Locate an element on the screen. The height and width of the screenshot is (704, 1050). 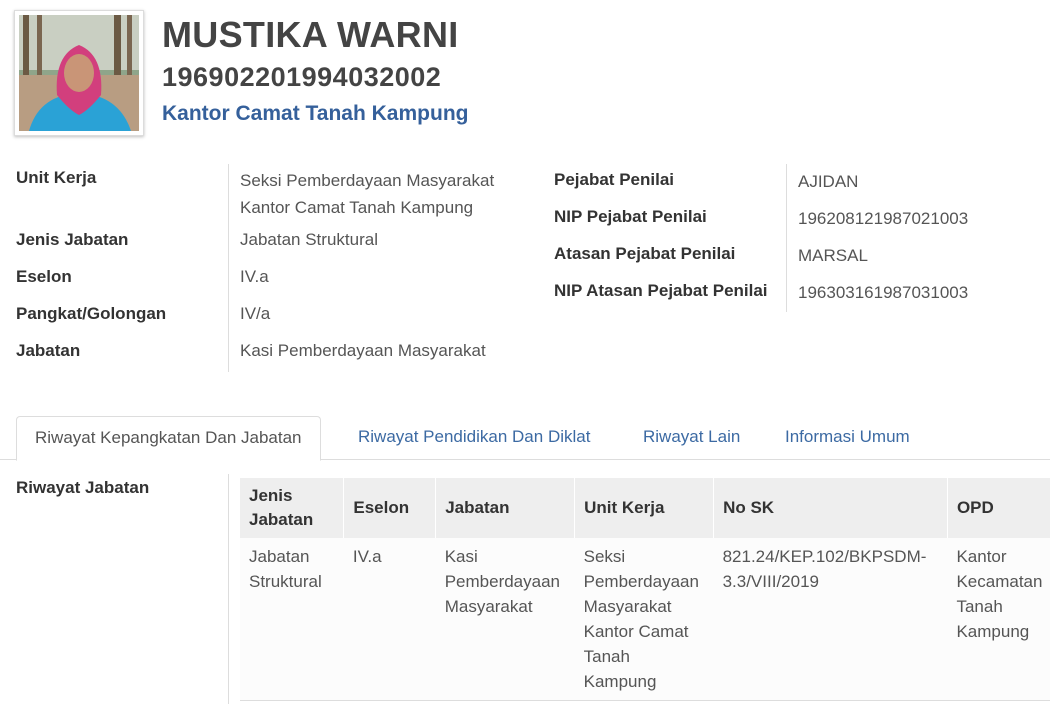
cell-jabatan: Kasi Pemberdayaan Masyarakat is located at coordinates (505, 619).